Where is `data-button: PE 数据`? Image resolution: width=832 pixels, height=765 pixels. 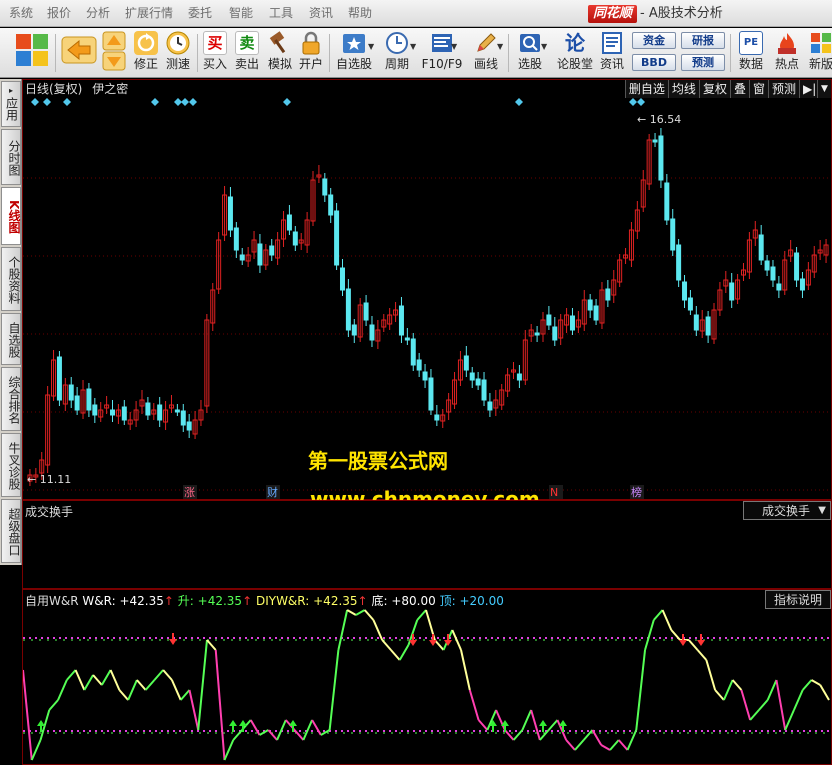
data-button: PE 数据 is located at coordinates (751, 53).